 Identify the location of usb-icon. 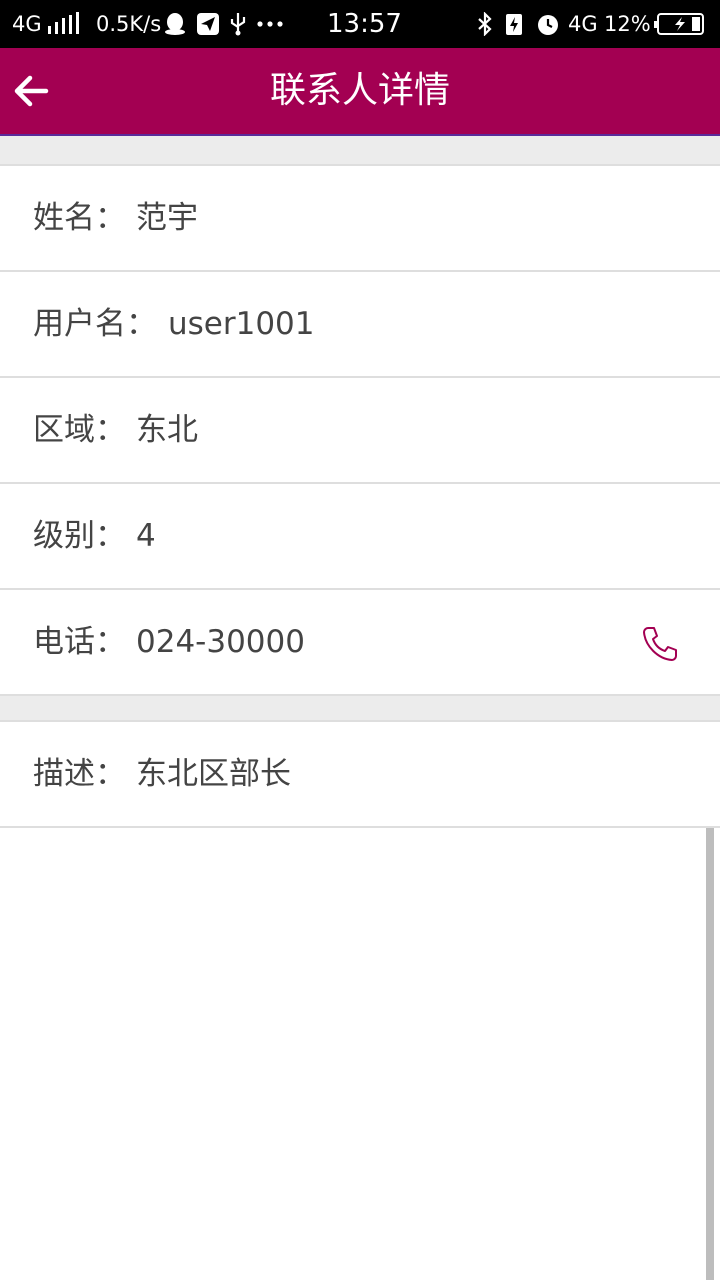
(238, 24).